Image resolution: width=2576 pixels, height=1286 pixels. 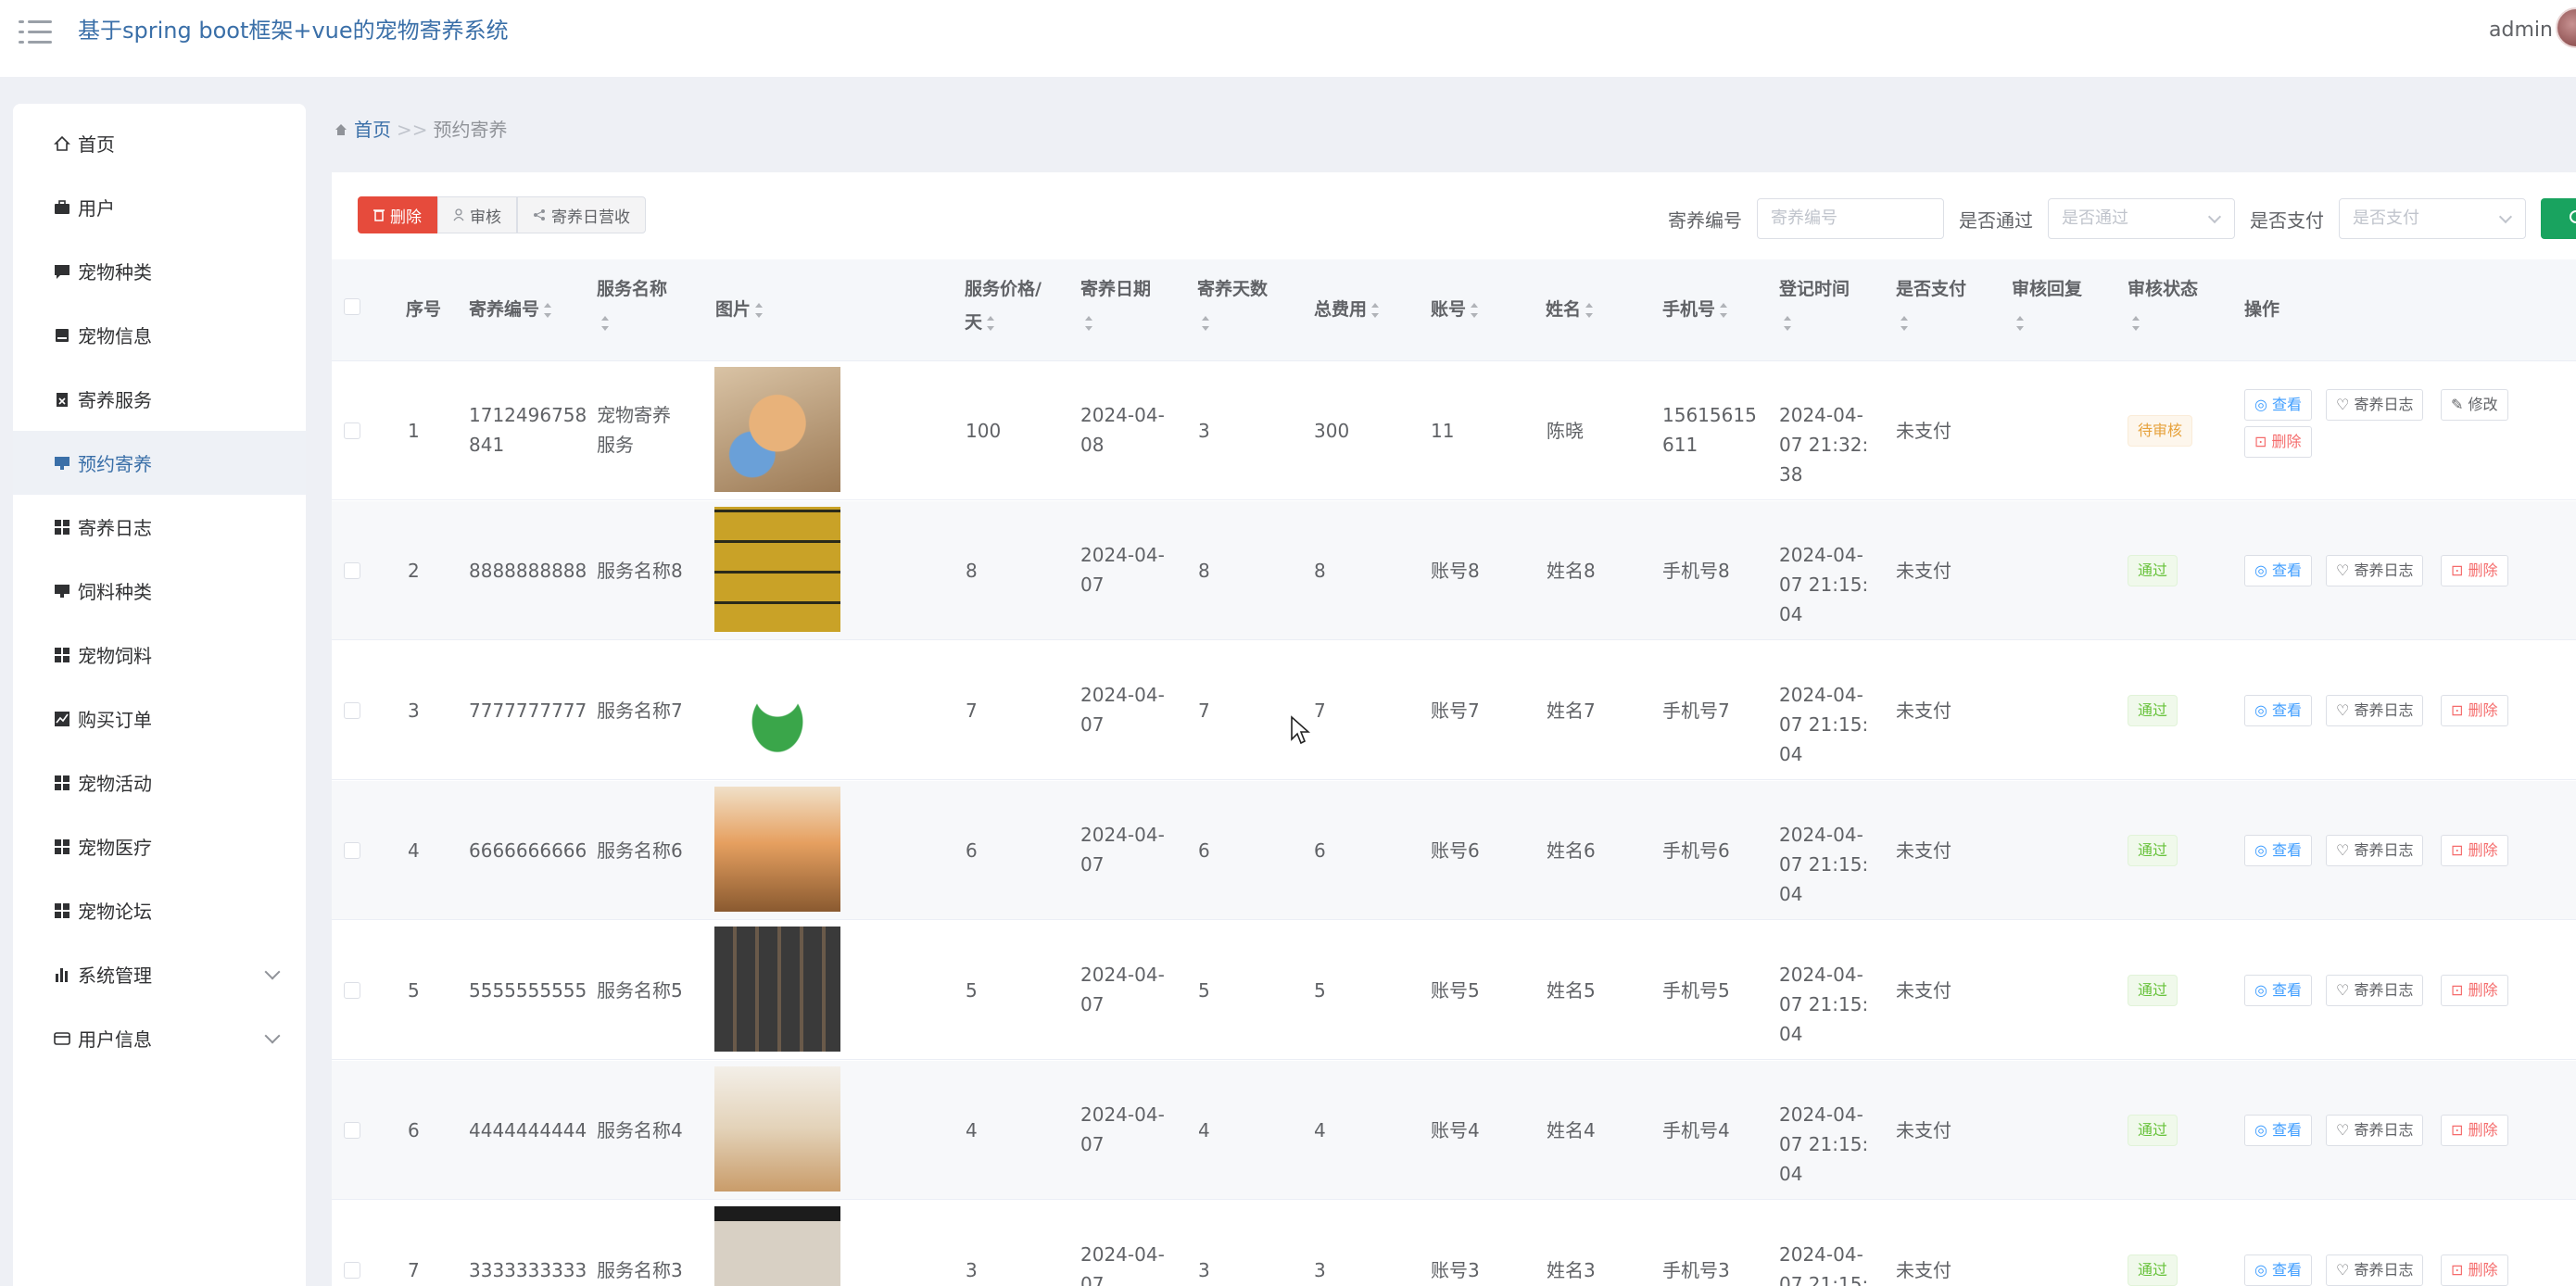 I want to click on header-name: 姓名, so click(x=1570, y=309).